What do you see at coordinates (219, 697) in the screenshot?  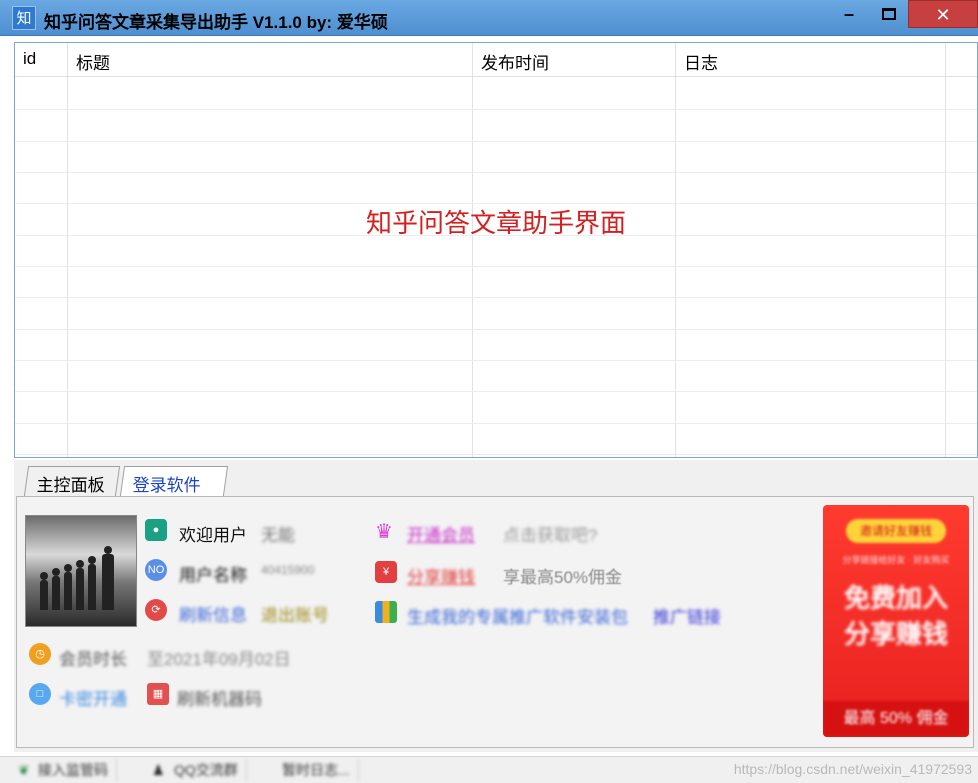 I see `refresh-machine-code-link: 刷新机器码` at bounding box center [219, 697].